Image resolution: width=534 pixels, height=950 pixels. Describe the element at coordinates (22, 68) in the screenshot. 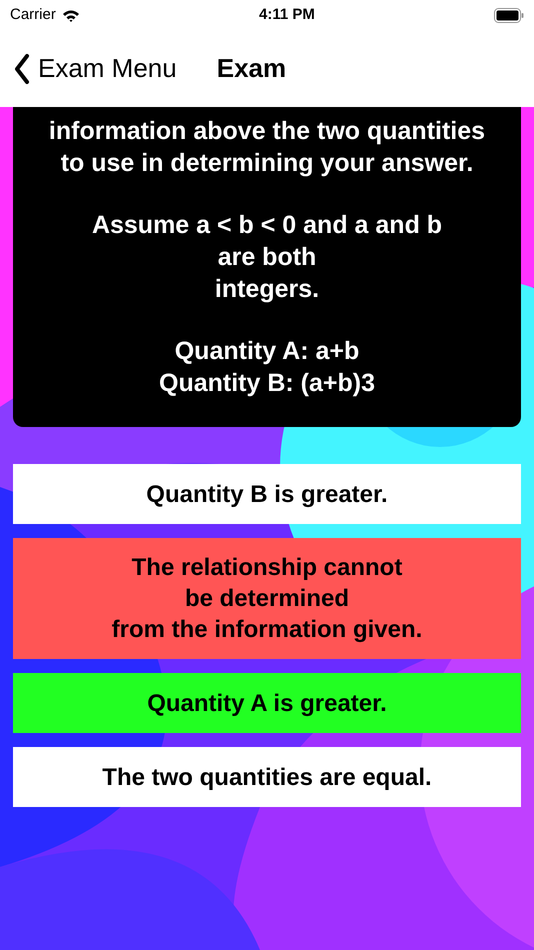

I see `chevron-left-icon` at that location.